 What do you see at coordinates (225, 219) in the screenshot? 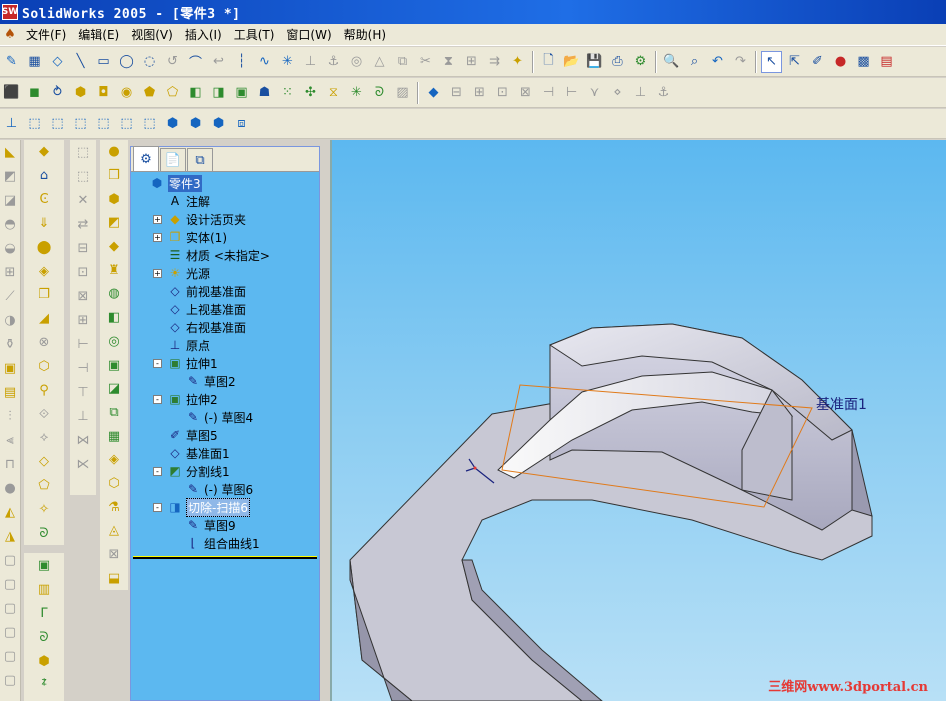
I see `tree-node: + ◆ 设计活页夹` at bounding box center [225, 219].